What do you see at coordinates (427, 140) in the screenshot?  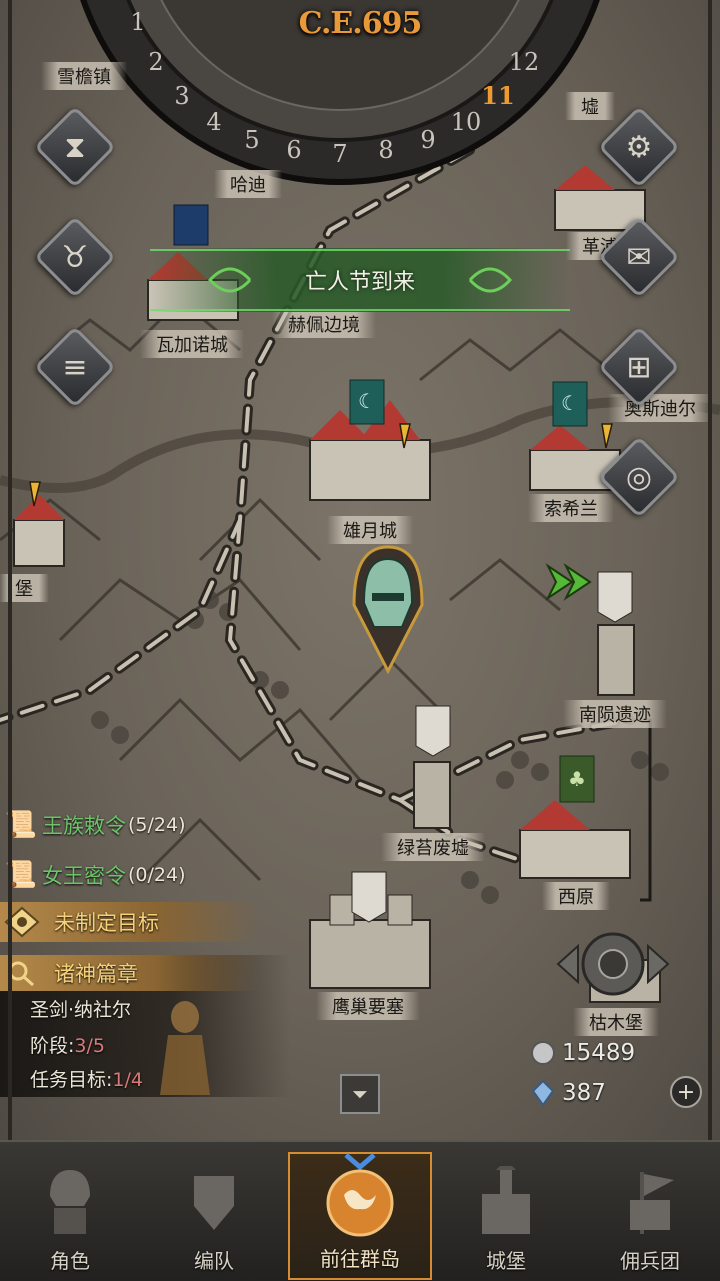 I see `svg-text: 9` at bounding box center [427, 140].